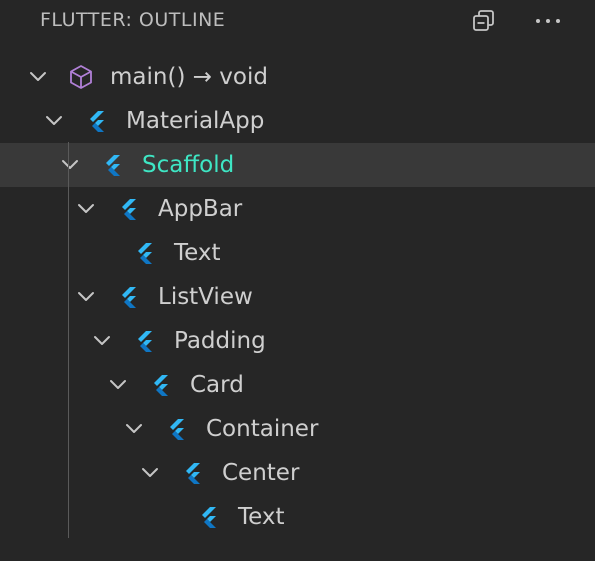 Image resolution: width=595 pixels, height=561 pixels. I want to click on collapse-all-button, so click(484, 21).